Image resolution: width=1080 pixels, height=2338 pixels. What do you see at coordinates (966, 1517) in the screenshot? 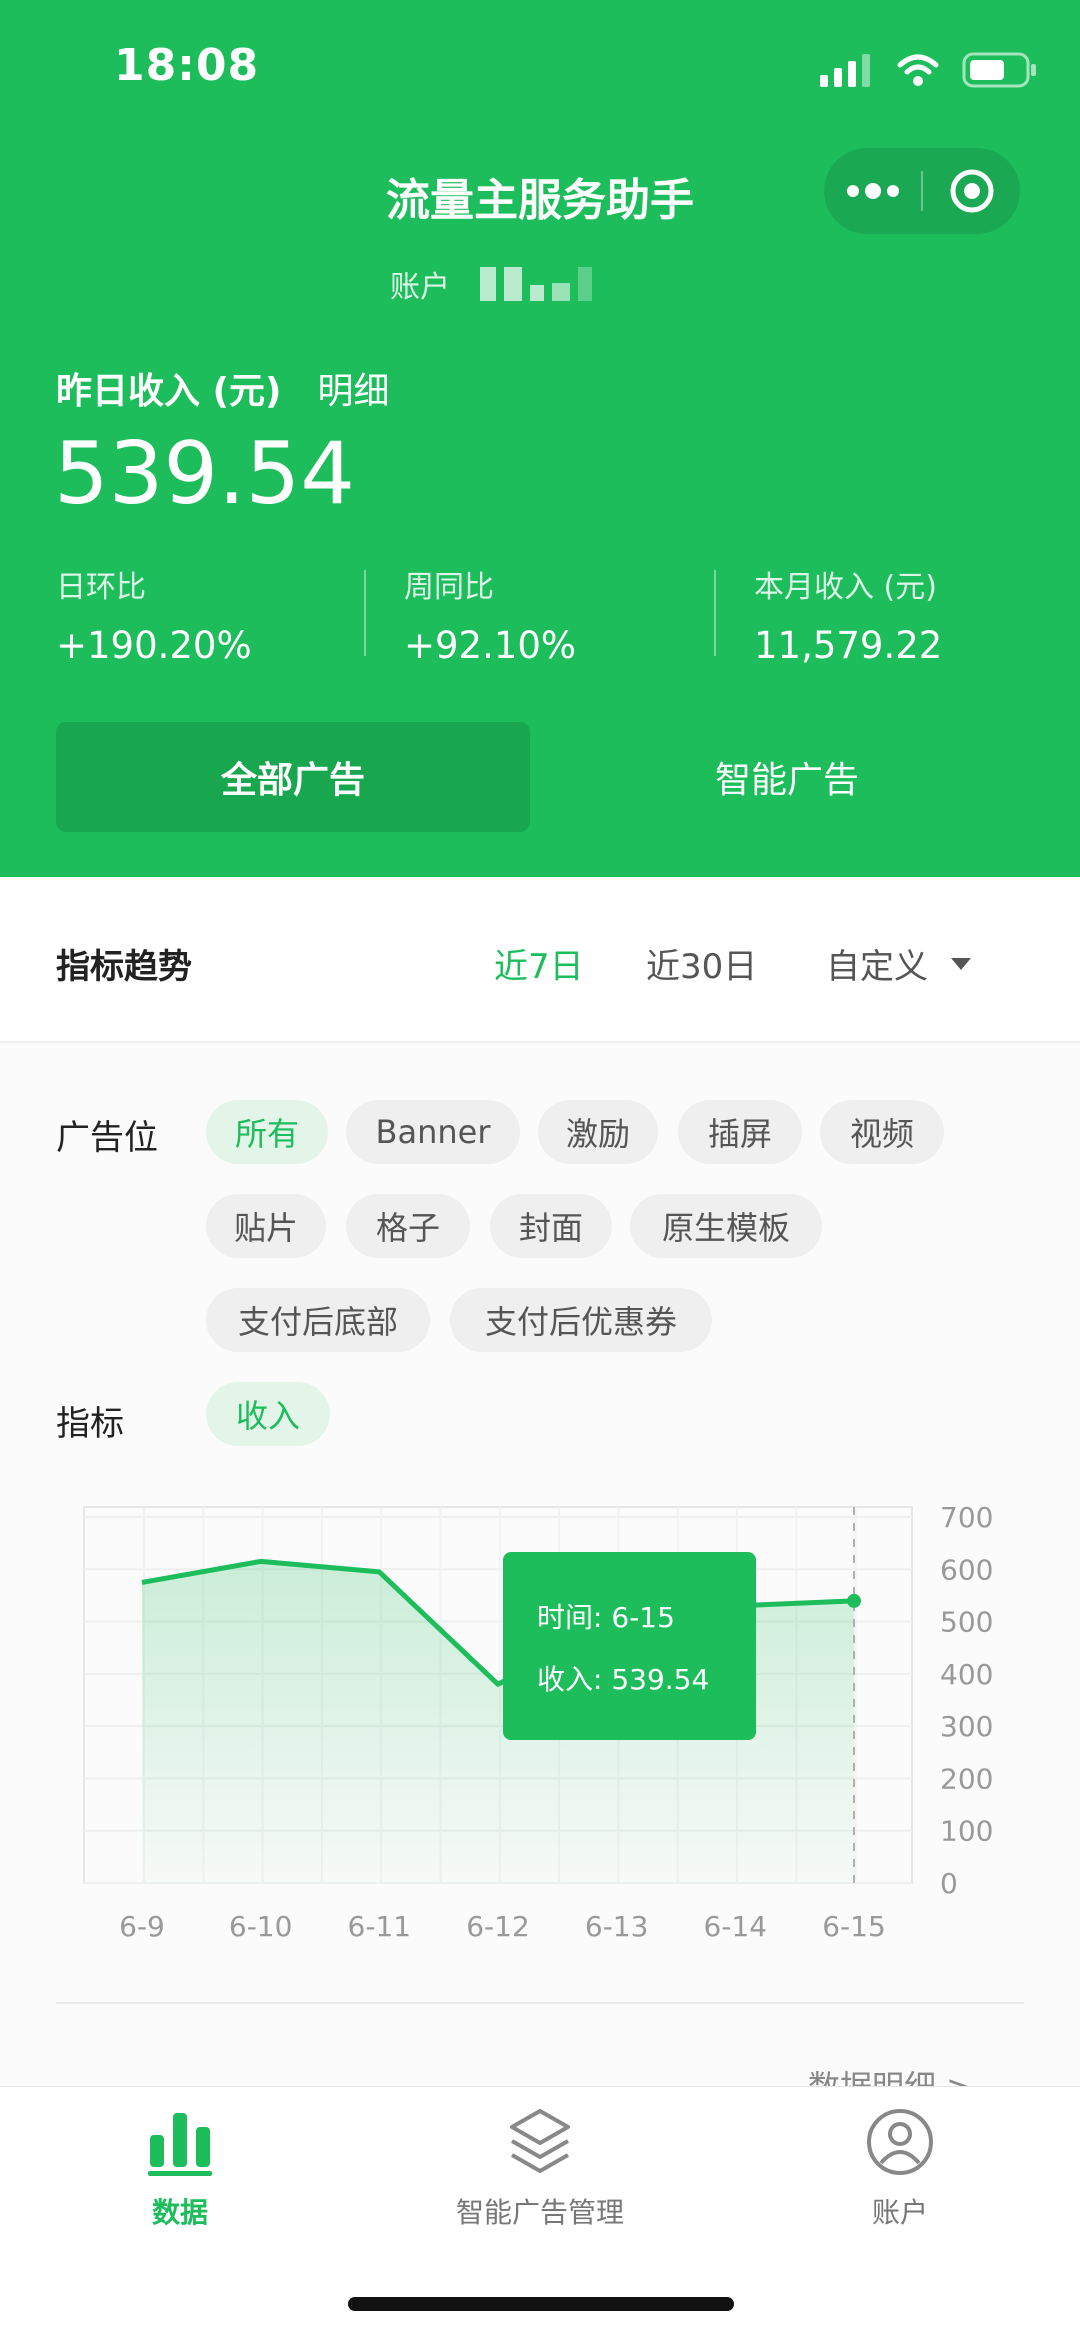
I see `y-tick-label: 700` at bounding box center [966, 1517].